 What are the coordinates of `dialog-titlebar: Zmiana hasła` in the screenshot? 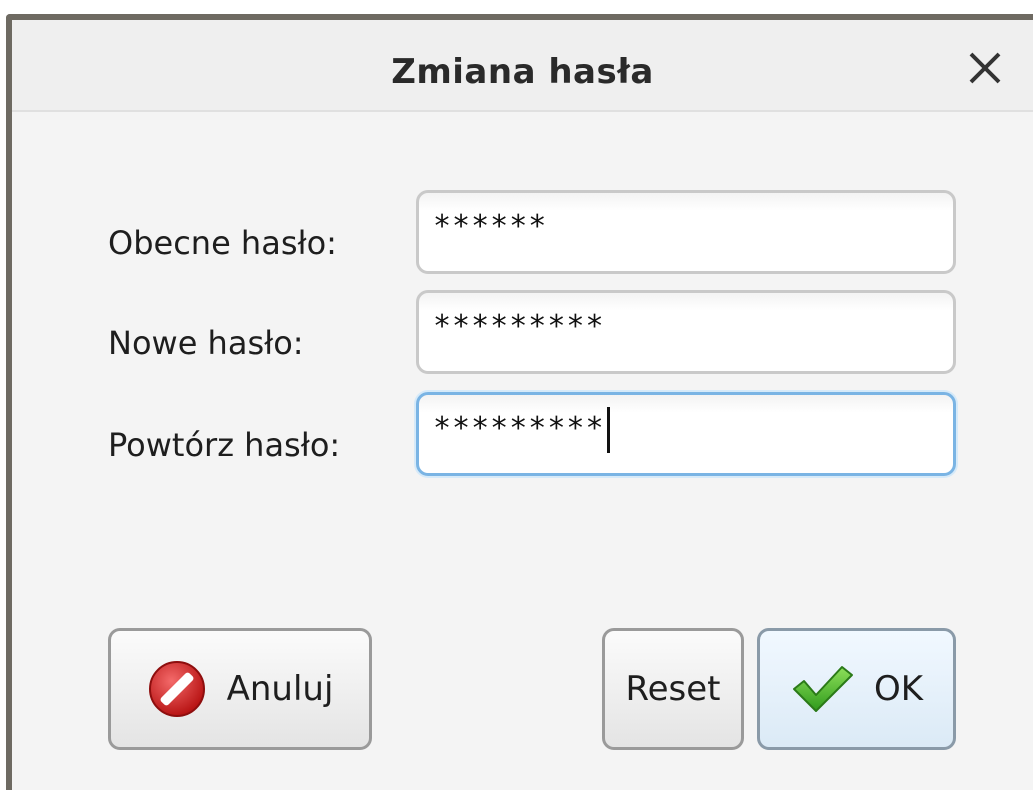 It's located at (522, 66).